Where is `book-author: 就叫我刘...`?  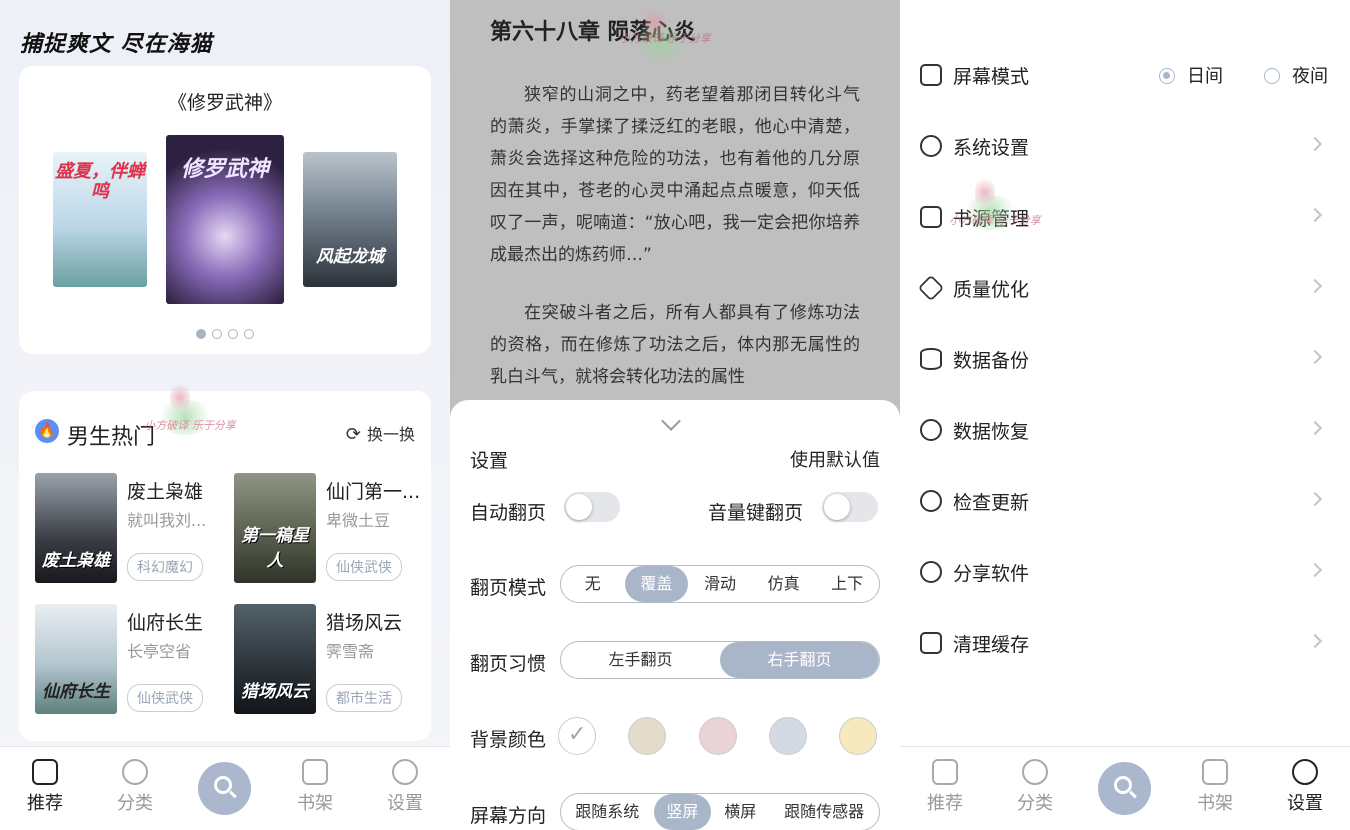
book-author: 就叫我刘... is located at coordinates (167, 520).